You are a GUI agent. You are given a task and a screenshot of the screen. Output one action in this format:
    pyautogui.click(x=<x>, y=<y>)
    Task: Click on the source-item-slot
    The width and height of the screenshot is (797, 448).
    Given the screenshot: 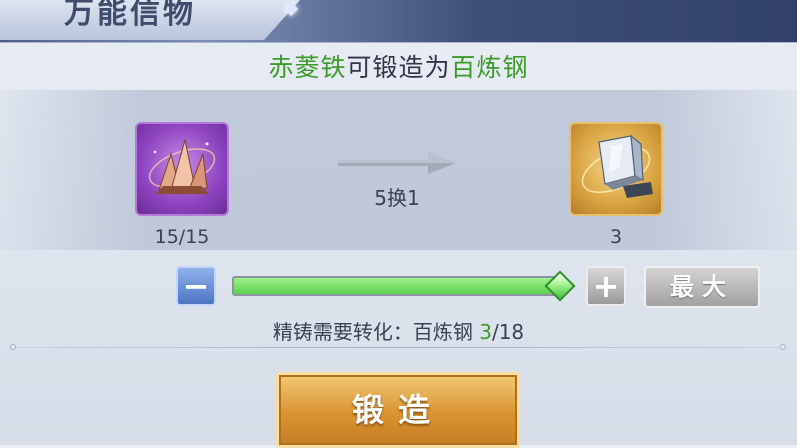 What is the action you would take?
    pyautogui.click(x=182, y=169)
    